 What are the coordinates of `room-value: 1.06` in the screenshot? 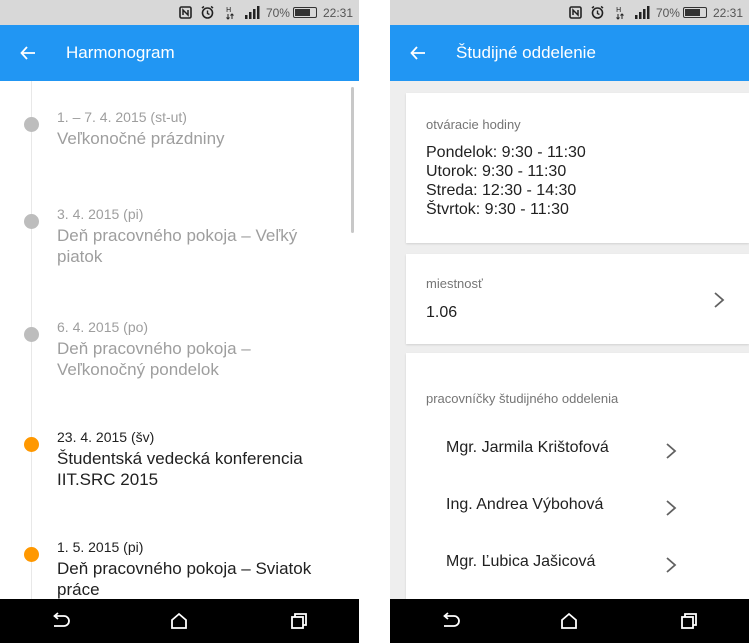 It's located at (442, 312).